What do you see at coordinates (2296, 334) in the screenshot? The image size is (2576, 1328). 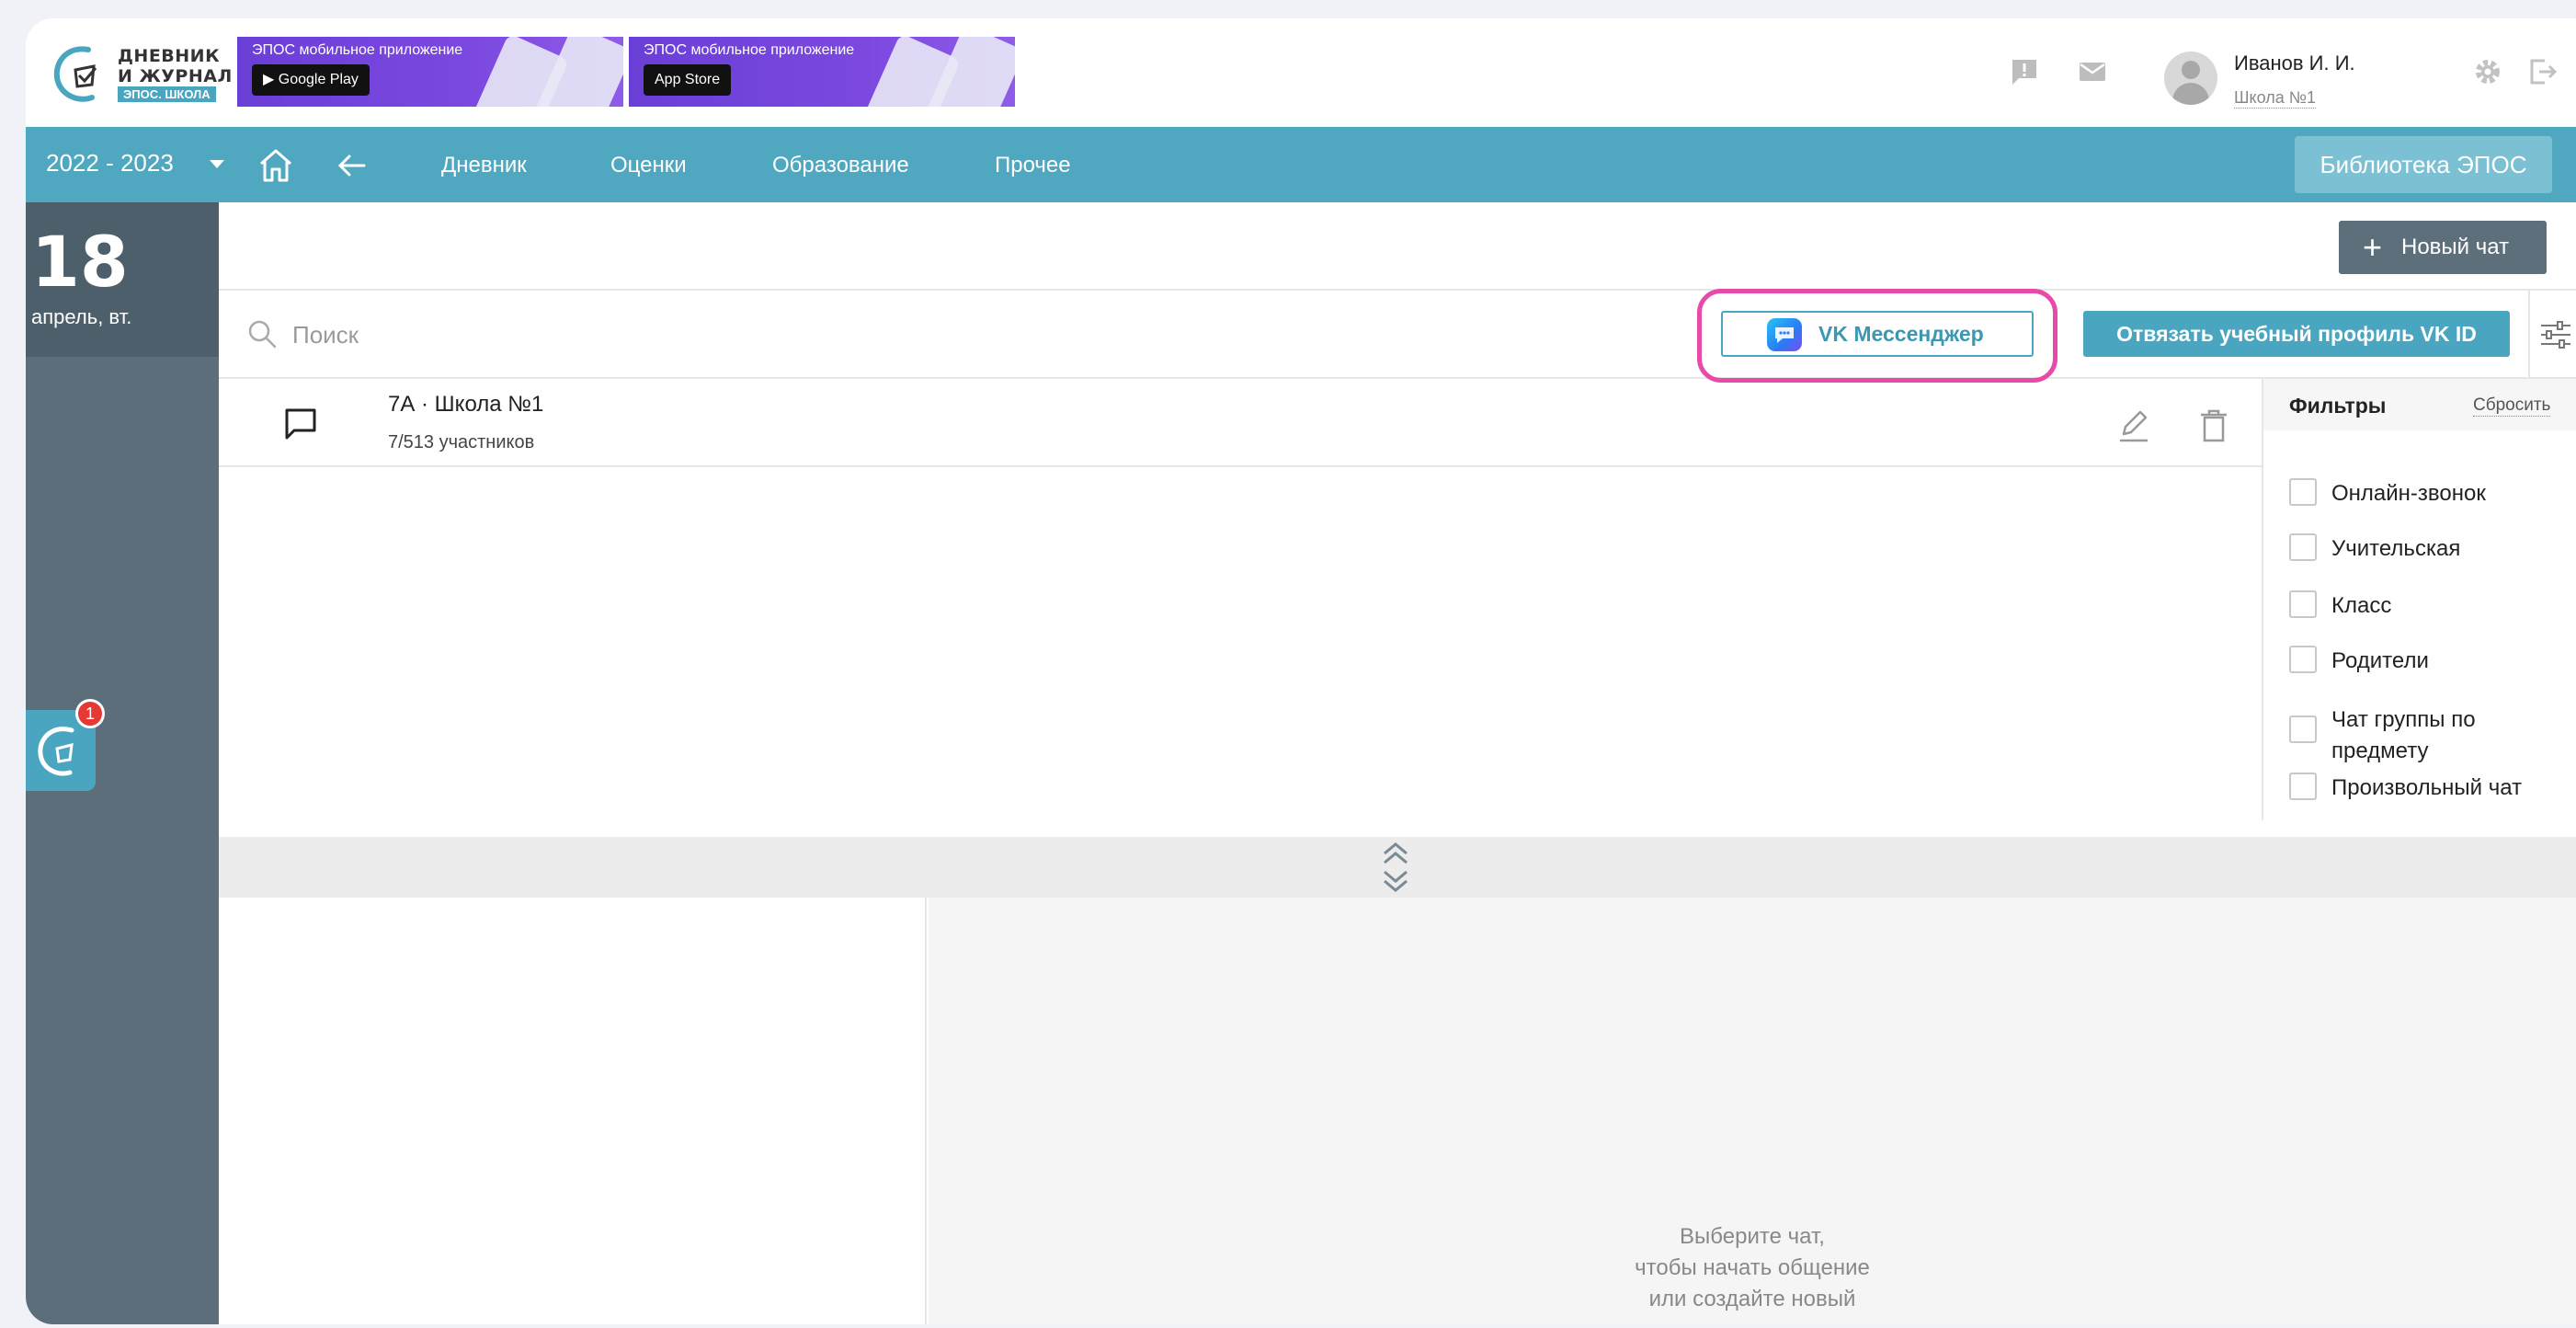 I see `unlink-vk-id-button: Отвязать учебный профиль VK ID` at bounding box center [2296, 334].